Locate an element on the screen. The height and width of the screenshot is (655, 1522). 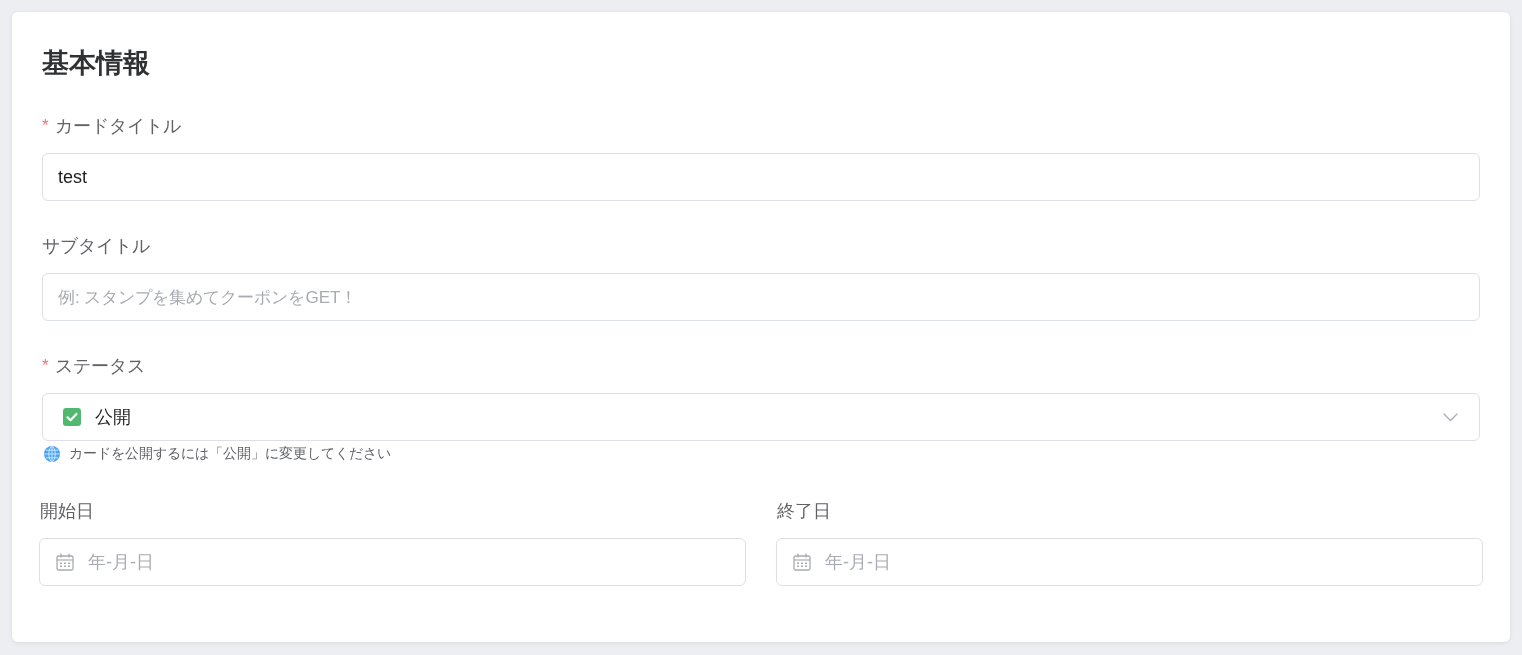
field-label: サブタイトル is located at coordinates (96, 246).